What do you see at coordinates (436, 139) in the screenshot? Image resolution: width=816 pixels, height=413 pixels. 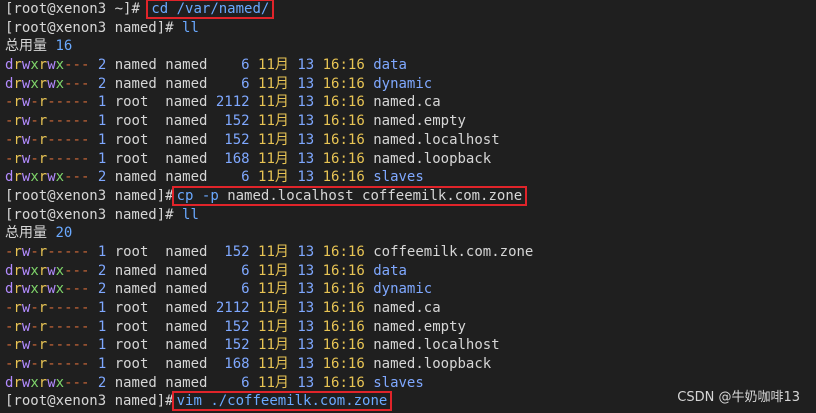 I see `file-name: named.localhost` at bounding box center [436, 139].